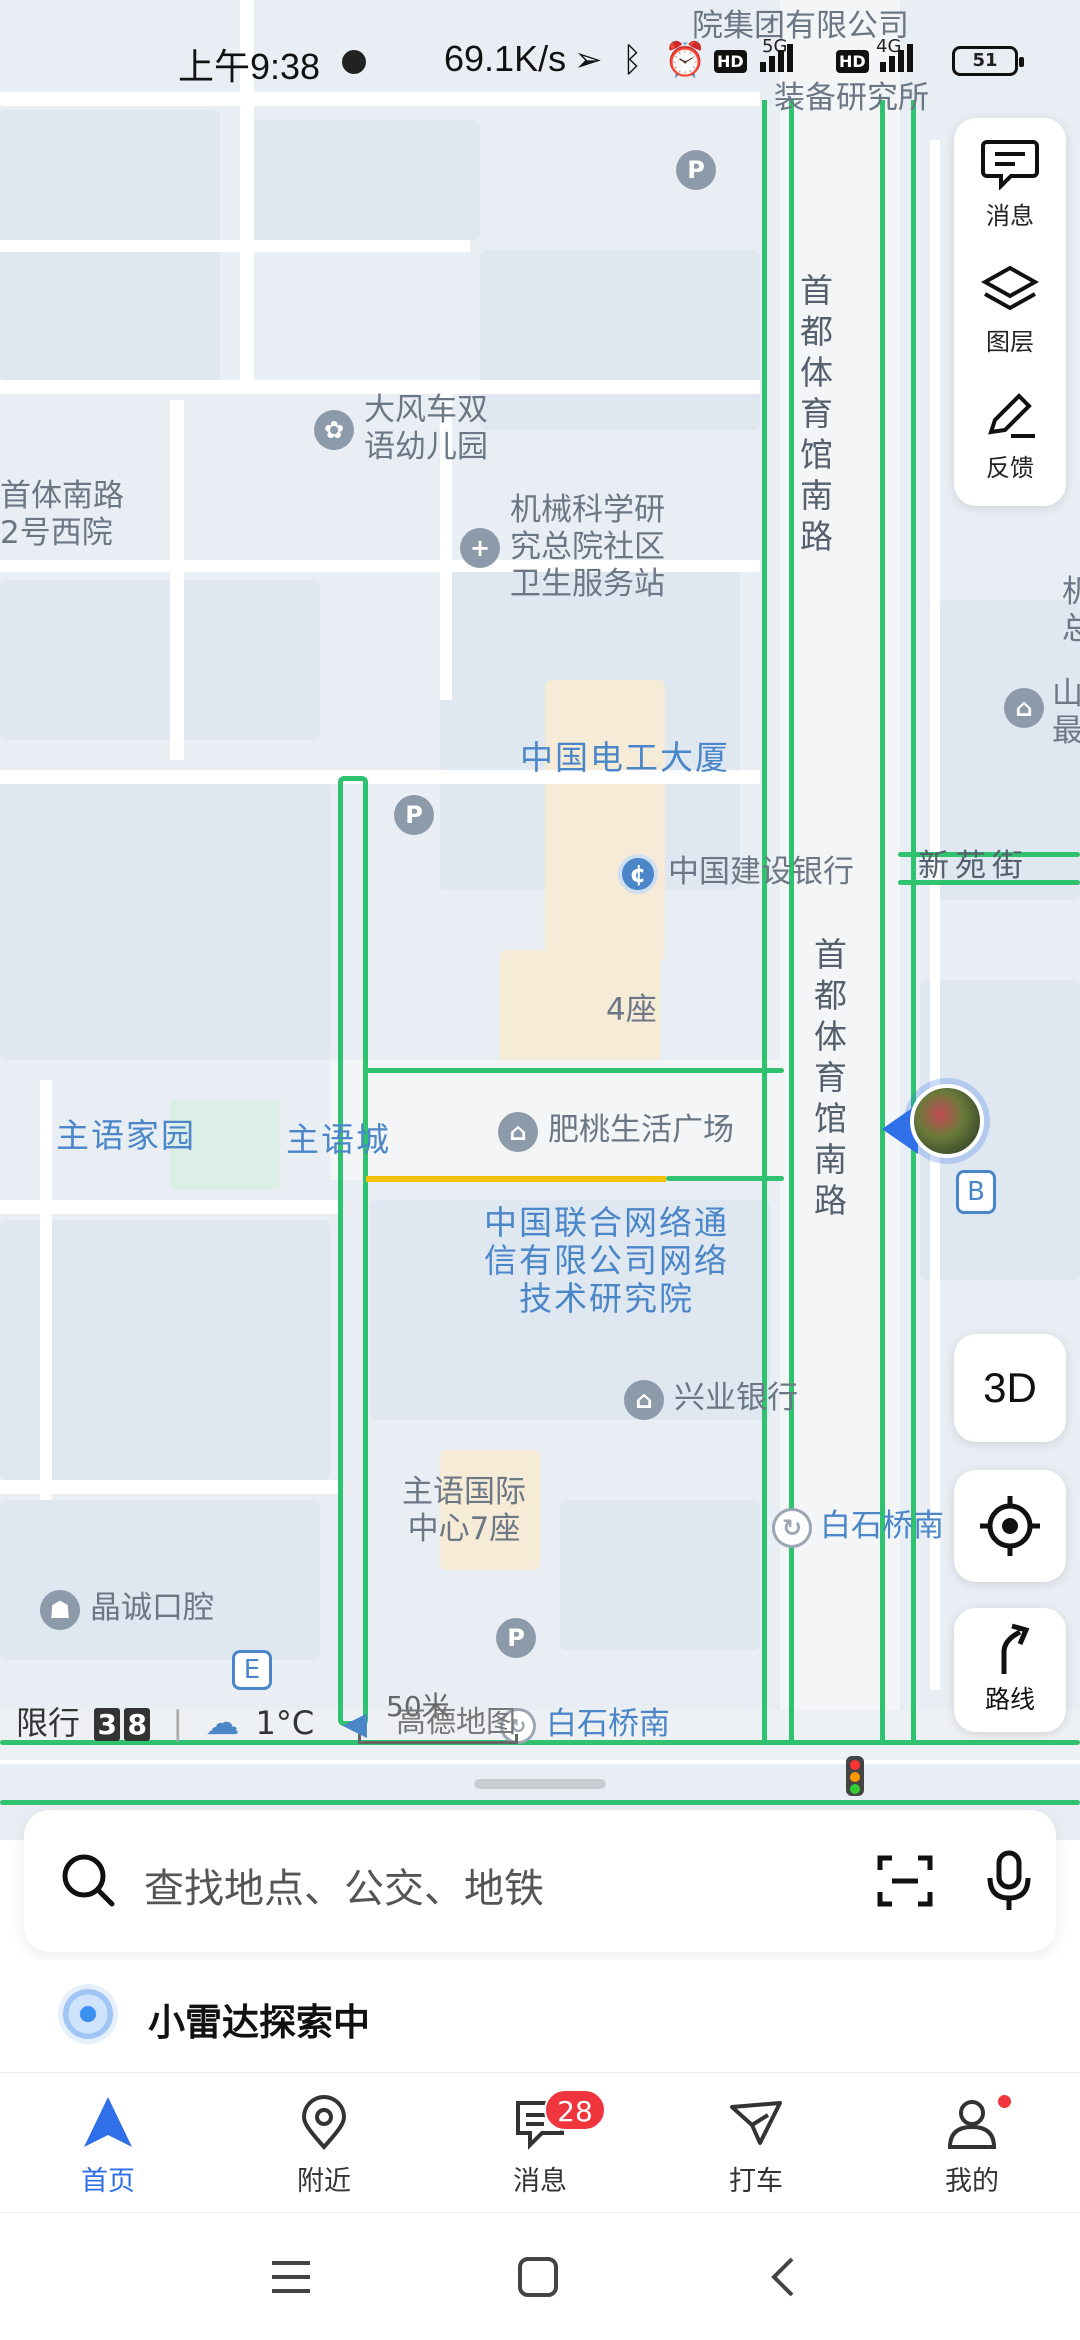 The image size is (1080, 2340). Describe the element at coordinates (249, 66) in the screenshot. I see `clock: 上午9:38` at that location.